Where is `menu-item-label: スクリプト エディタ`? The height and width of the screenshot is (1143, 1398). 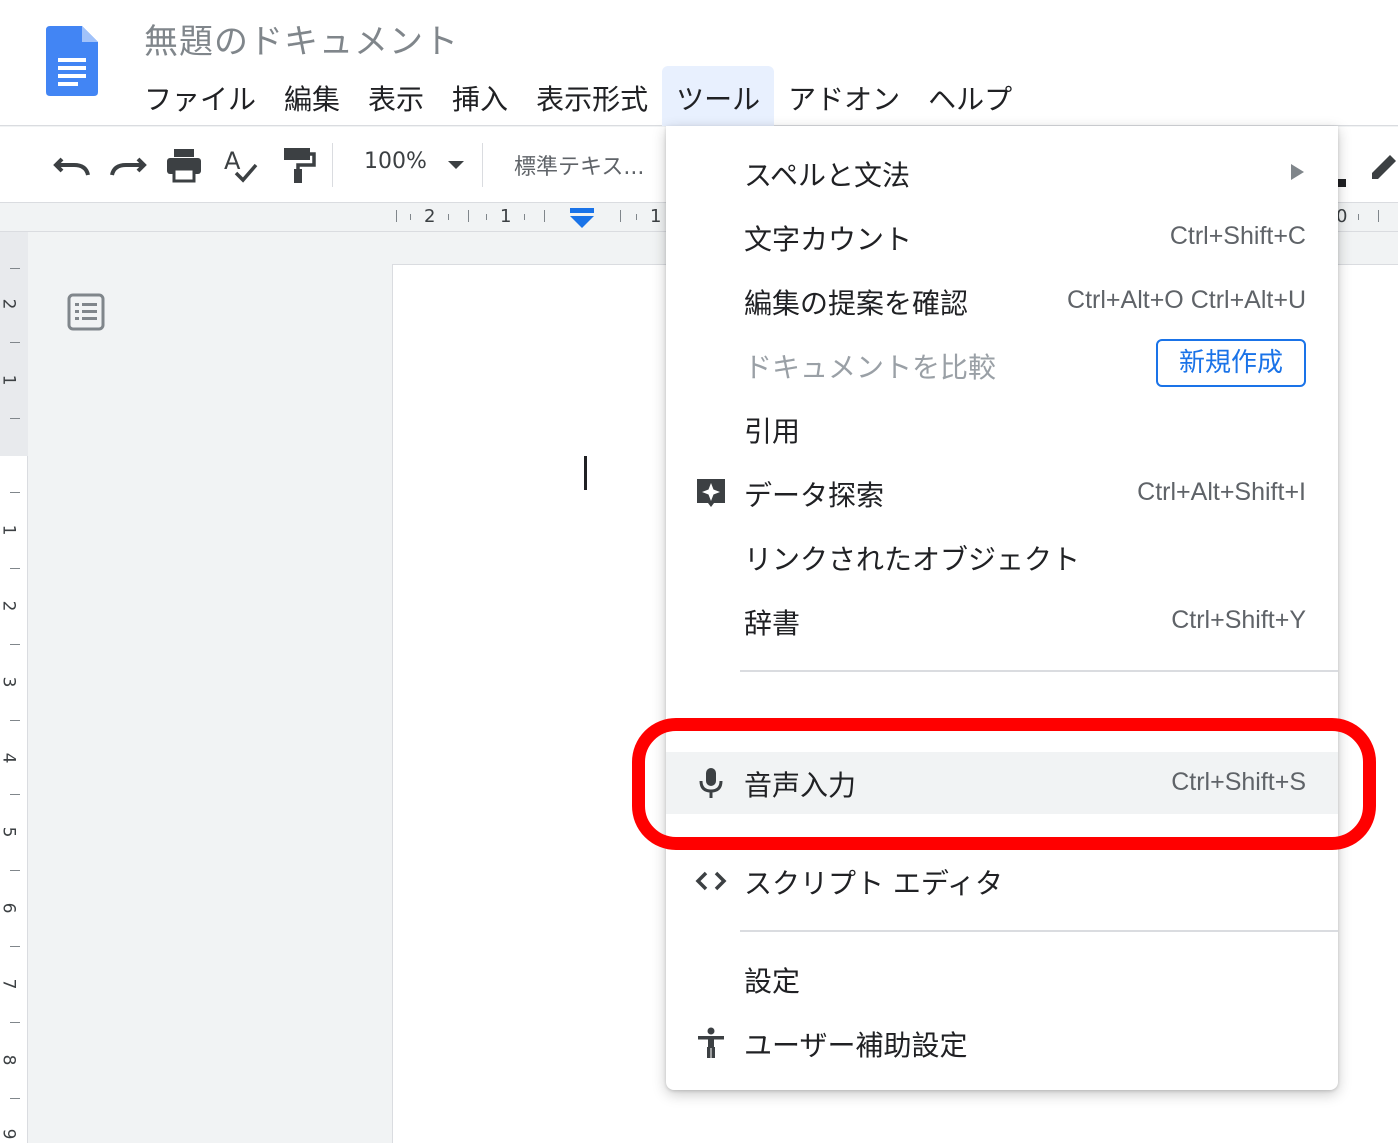
menu-item-label: スクリプト エディタ is located at coordinates (873, 883).